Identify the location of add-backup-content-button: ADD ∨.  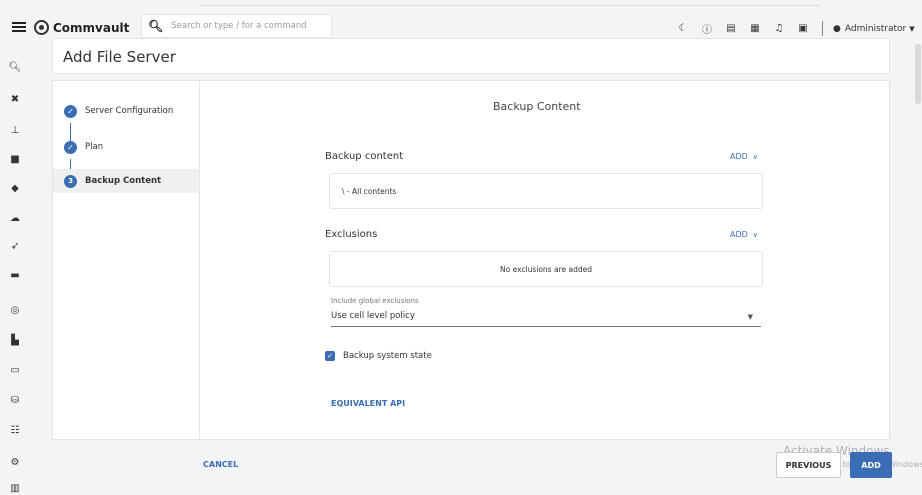
(744, 156).